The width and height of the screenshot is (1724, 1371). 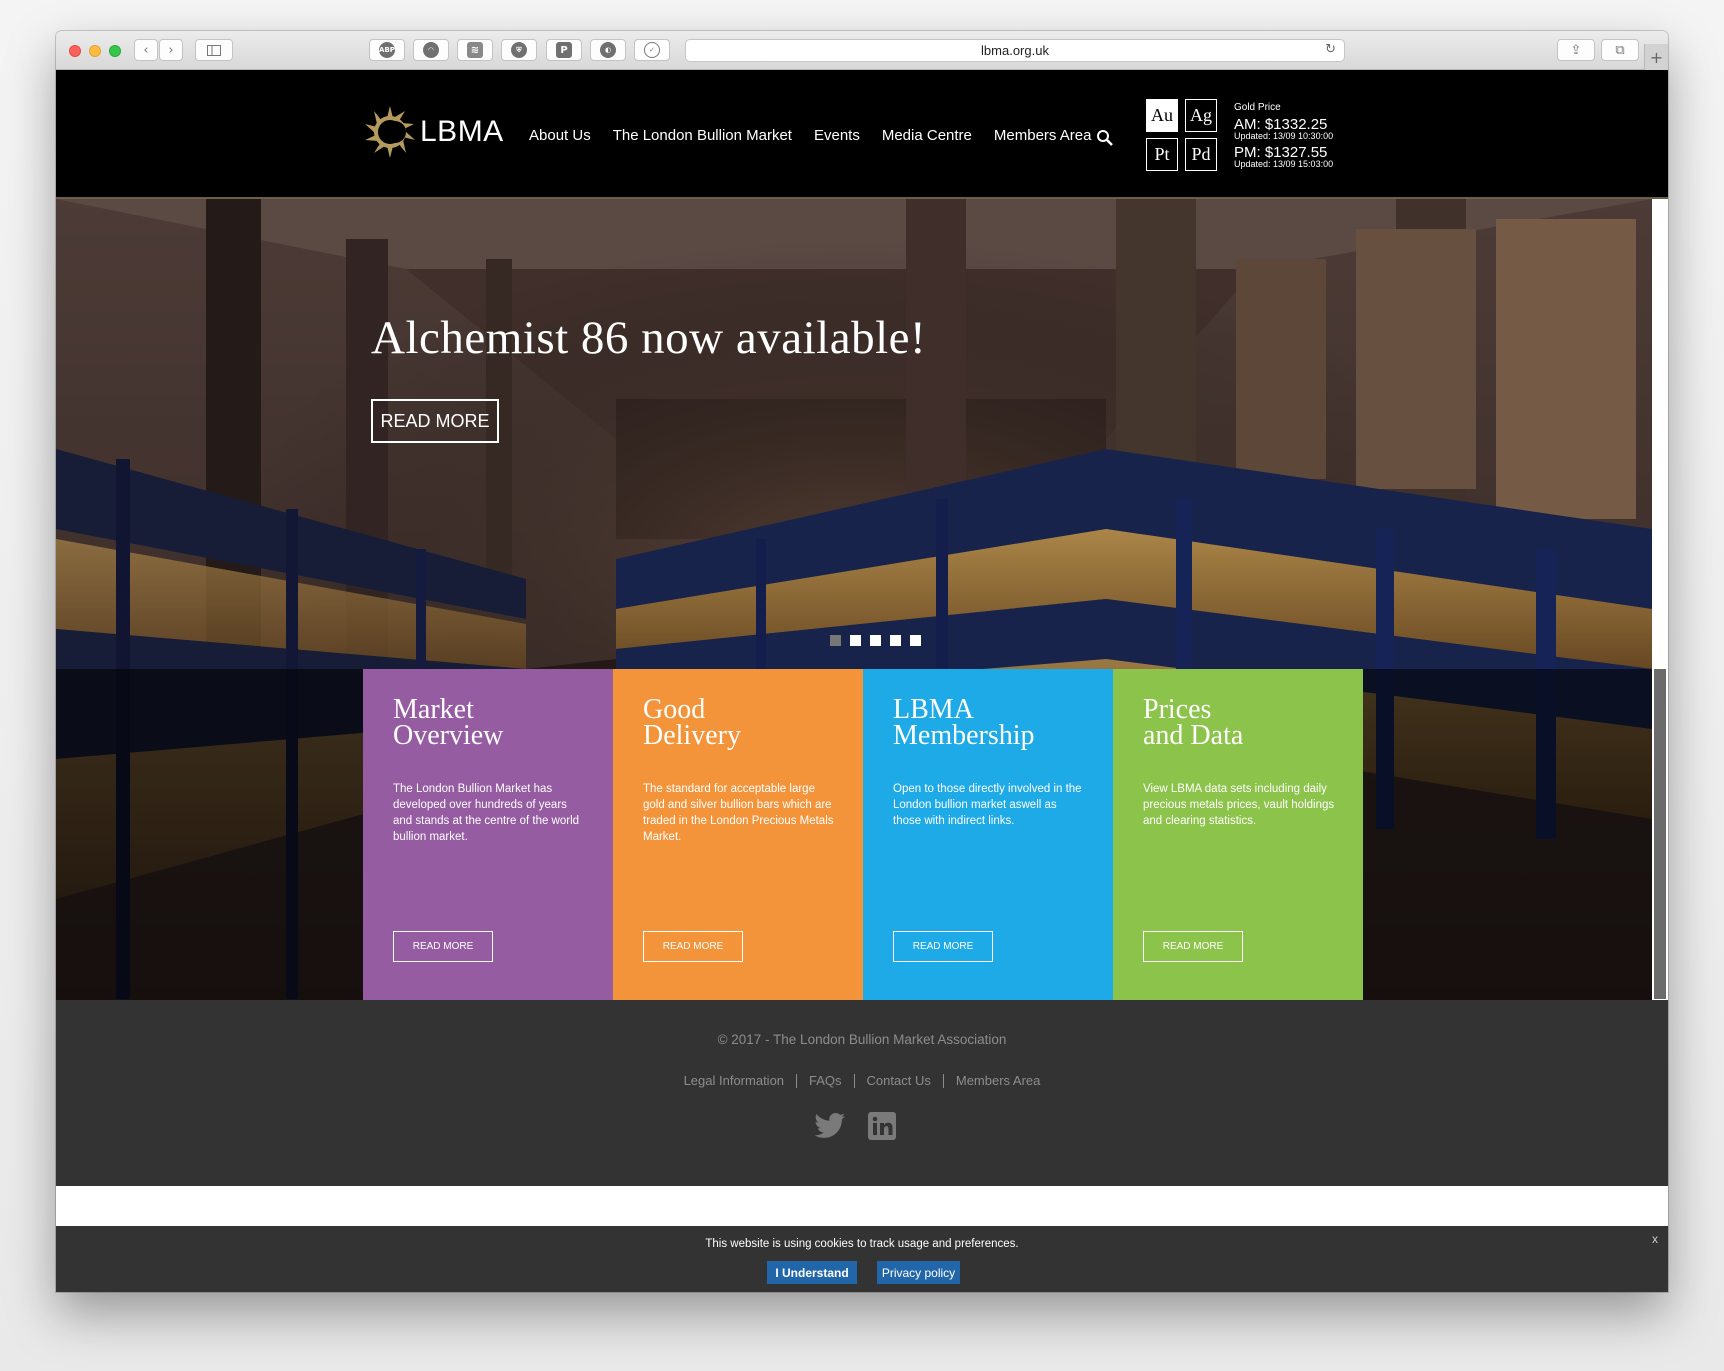 I want to click on nav-events: Events, so click(x=837, y=135).